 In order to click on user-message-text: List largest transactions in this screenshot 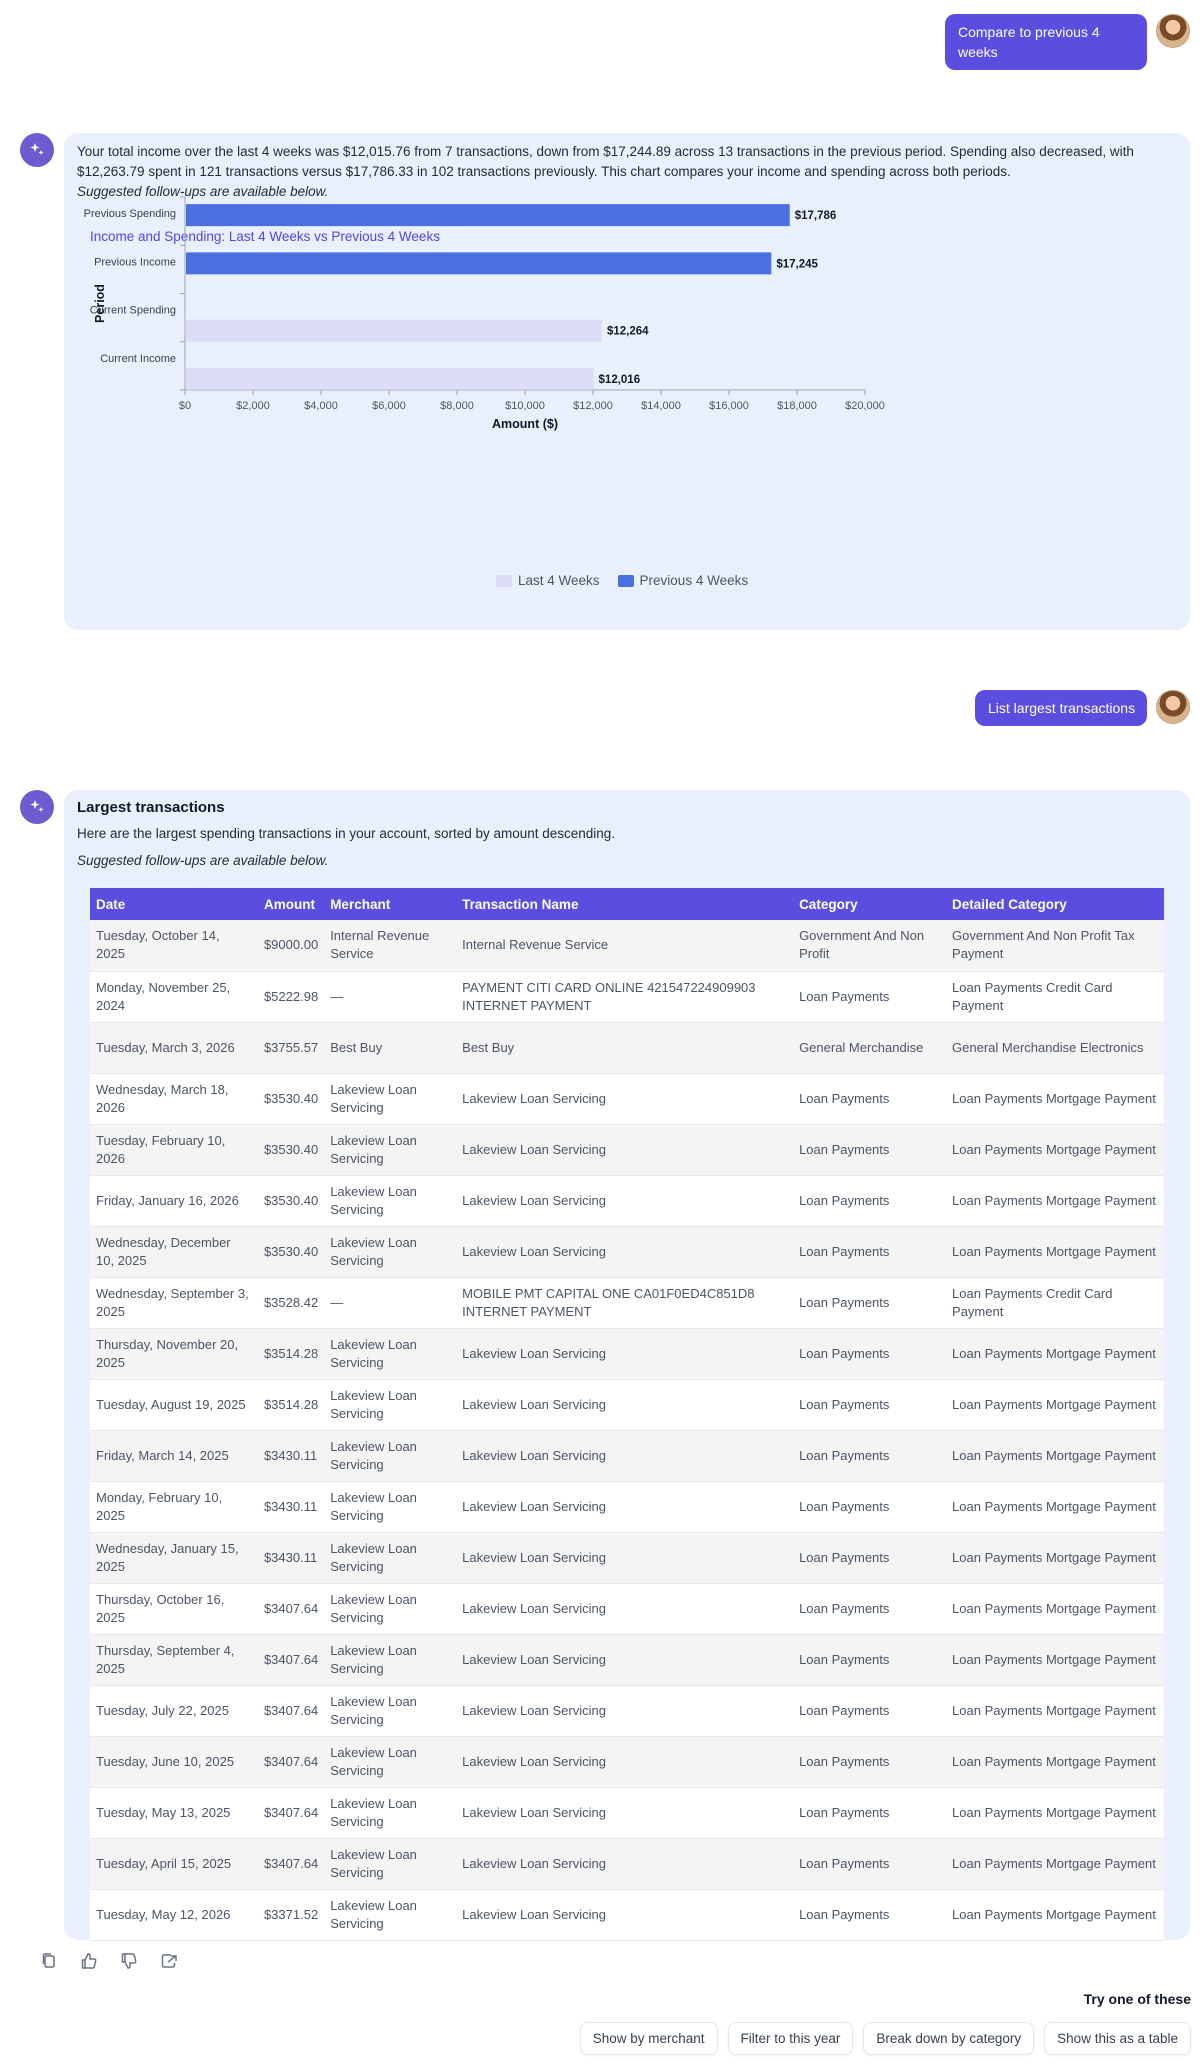, I will do `click(1062, 708)`.